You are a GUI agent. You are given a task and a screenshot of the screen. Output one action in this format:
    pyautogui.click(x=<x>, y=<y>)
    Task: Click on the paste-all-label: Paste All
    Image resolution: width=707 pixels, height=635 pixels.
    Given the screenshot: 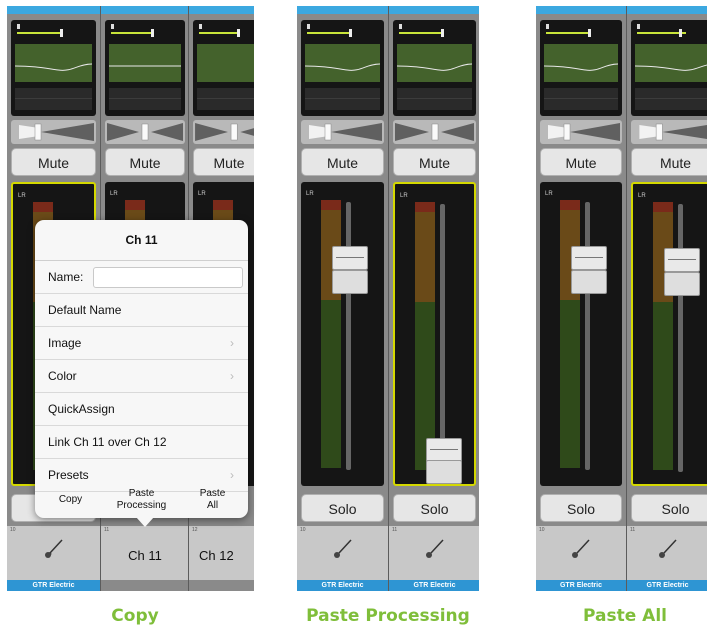 What is the action you would take?
    pyautogui.click(x=212, y=499)
    